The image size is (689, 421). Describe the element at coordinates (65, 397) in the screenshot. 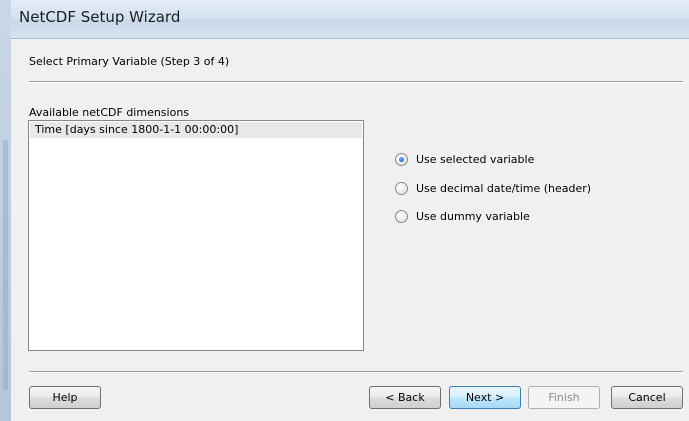

I see `help-button: Help` at that location.